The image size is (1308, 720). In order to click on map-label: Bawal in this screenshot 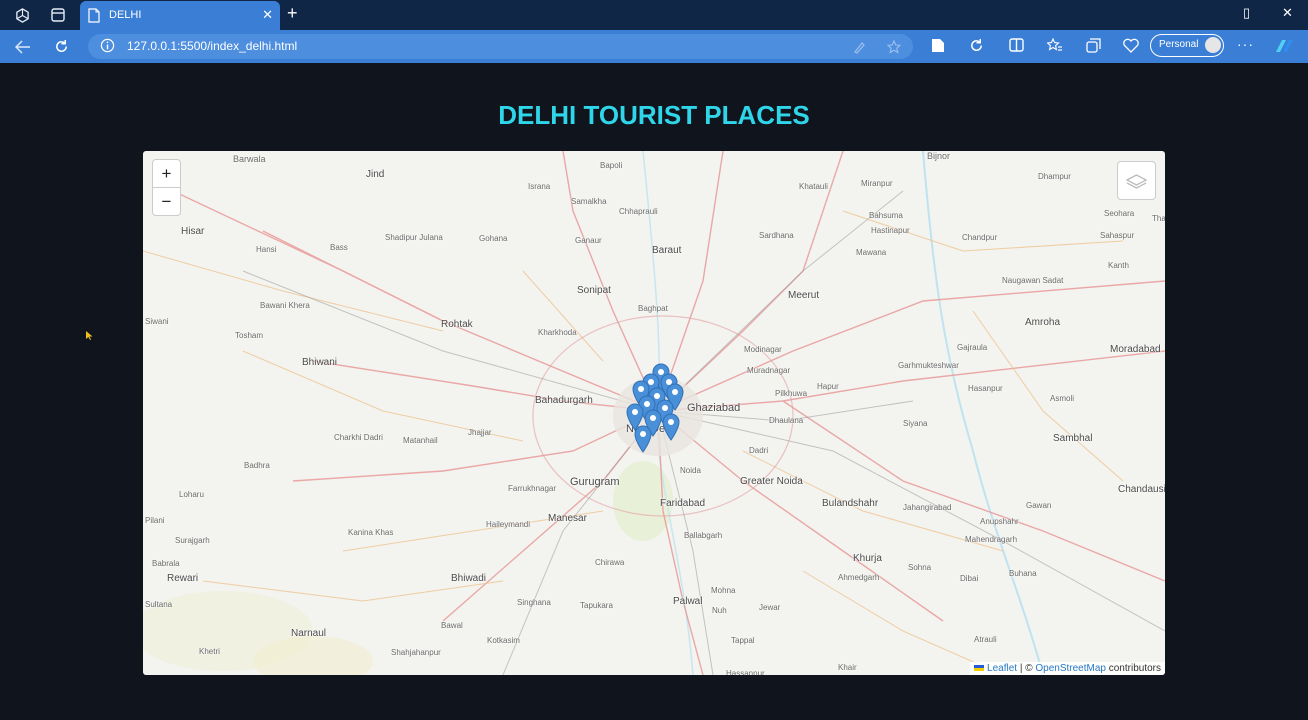, I will do `click(452, 625)`.